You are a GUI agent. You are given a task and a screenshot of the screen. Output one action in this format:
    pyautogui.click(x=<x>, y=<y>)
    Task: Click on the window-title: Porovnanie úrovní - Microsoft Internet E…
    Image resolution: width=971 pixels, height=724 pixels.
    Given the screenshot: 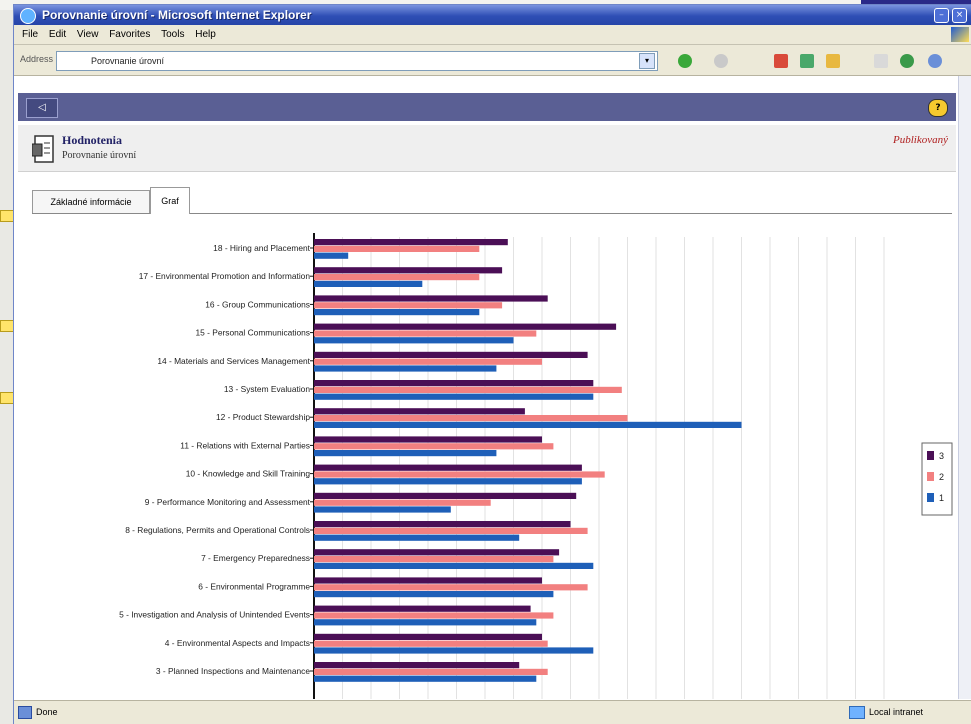 What is the action you would take?
    pyautogui.click(x=177, y=15)
    